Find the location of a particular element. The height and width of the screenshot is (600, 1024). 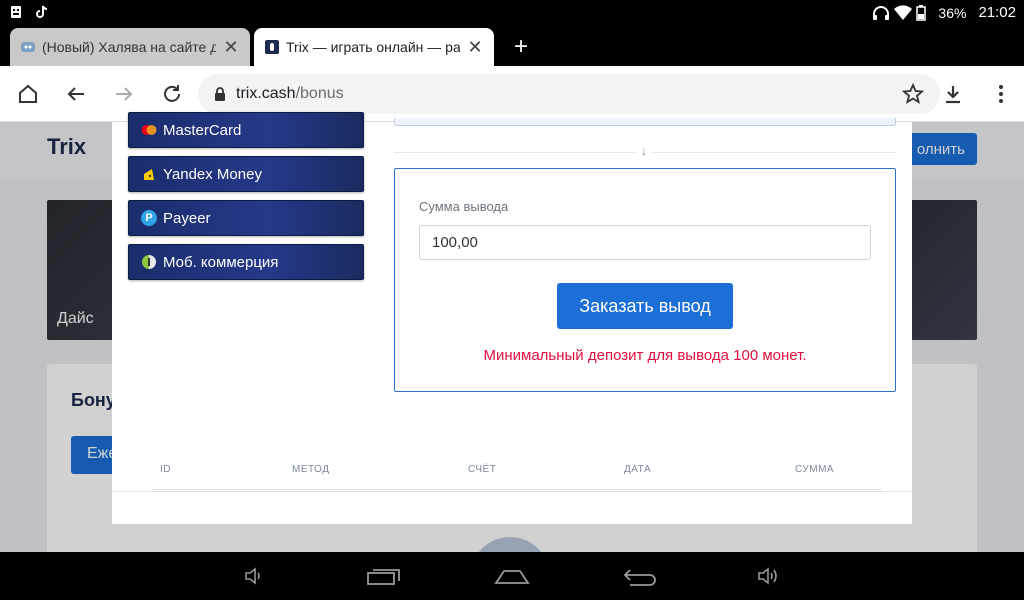

volume-down-icon is located at coordinates (252, 576).